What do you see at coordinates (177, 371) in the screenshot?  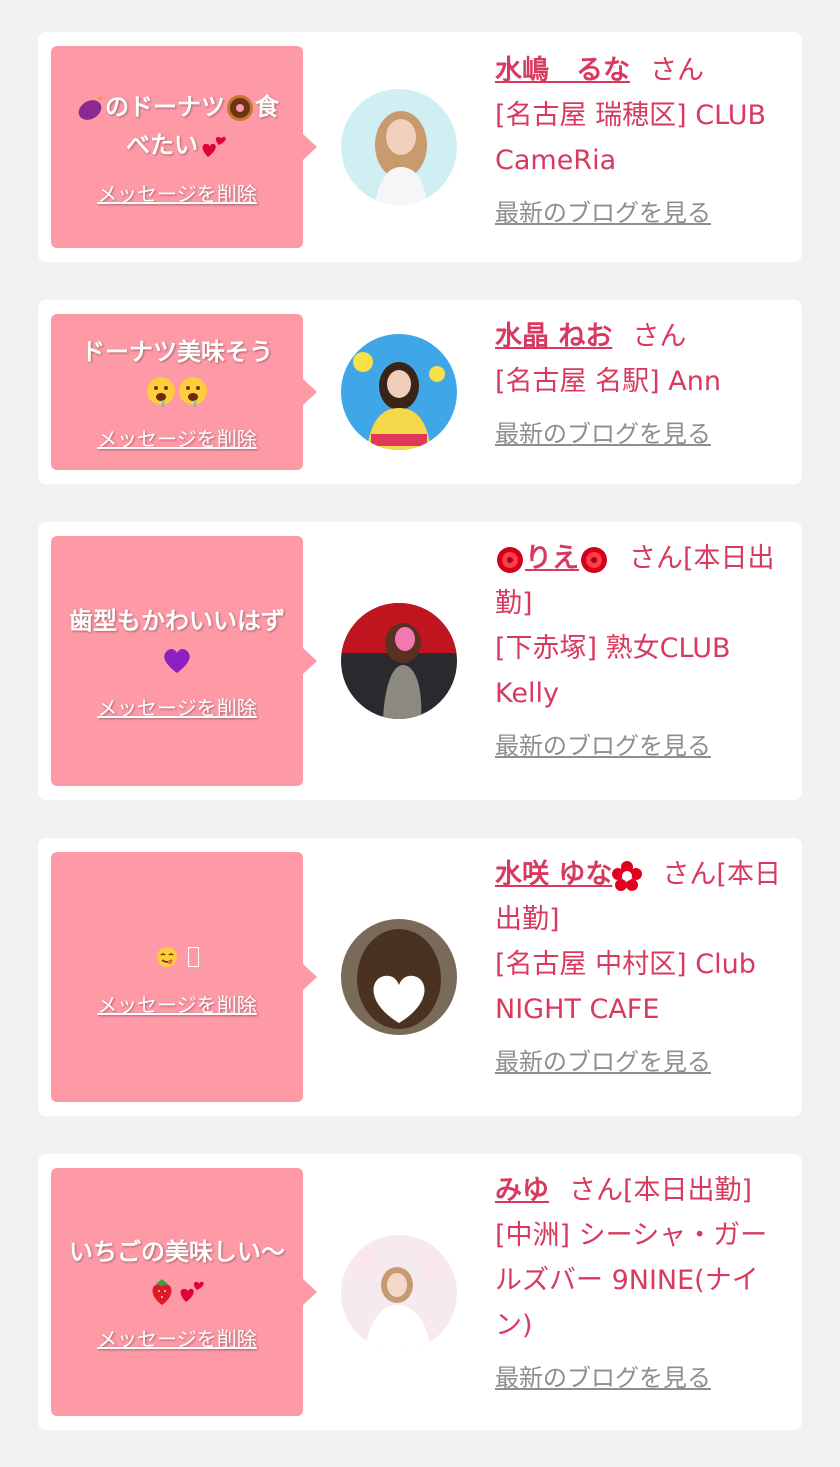 I see `message-text: ドーナツ美味そう` at bounding box center [177, 371].